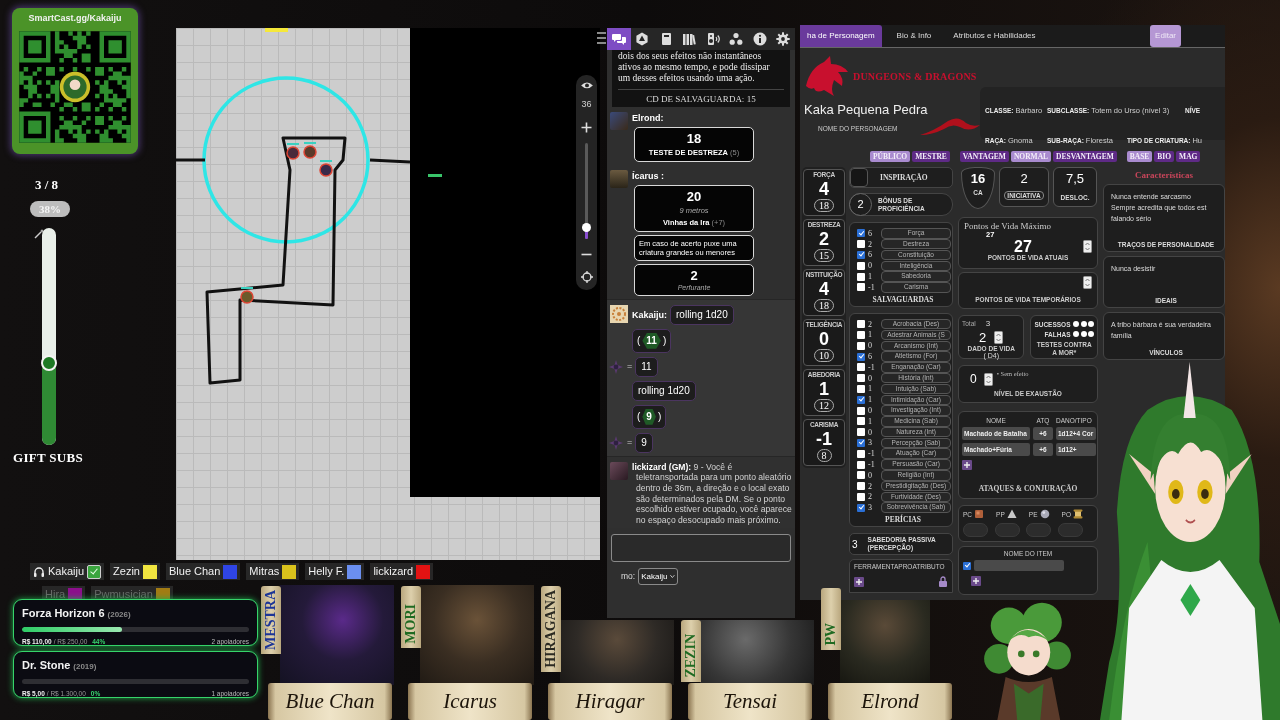 The height and width of the screenshot is (720, 1280). What do you see at coordinates (1019, 565) in the screenshot?
I see `item-name-field` at bounding box center [1019, 565].